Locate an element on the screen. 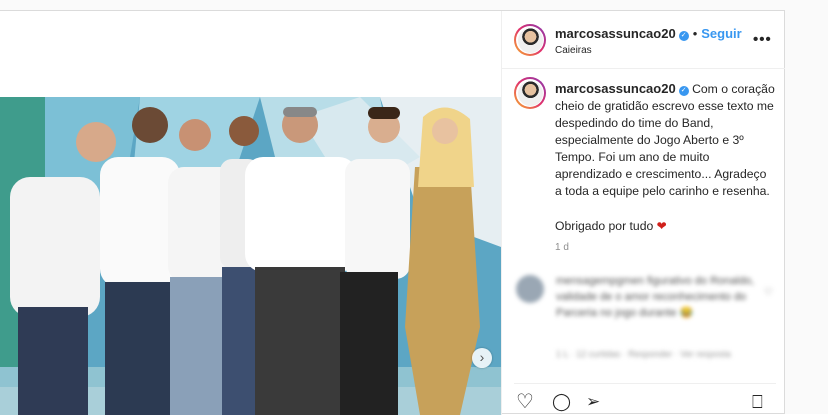 This screenshot has width=828, height=416. author-username: marcosassuncao20 is located at coordinates (615, 33).